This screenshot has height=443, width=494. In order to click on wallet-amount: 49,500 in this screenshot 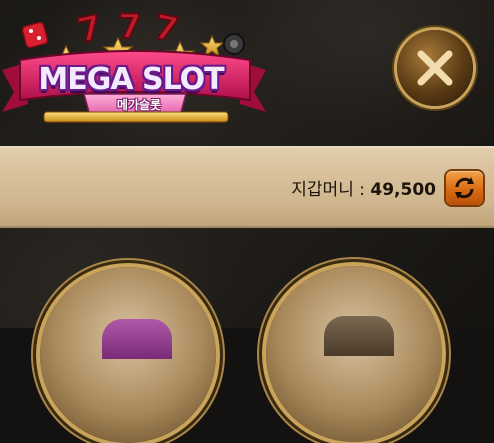, I will do `click(403, 190)`.